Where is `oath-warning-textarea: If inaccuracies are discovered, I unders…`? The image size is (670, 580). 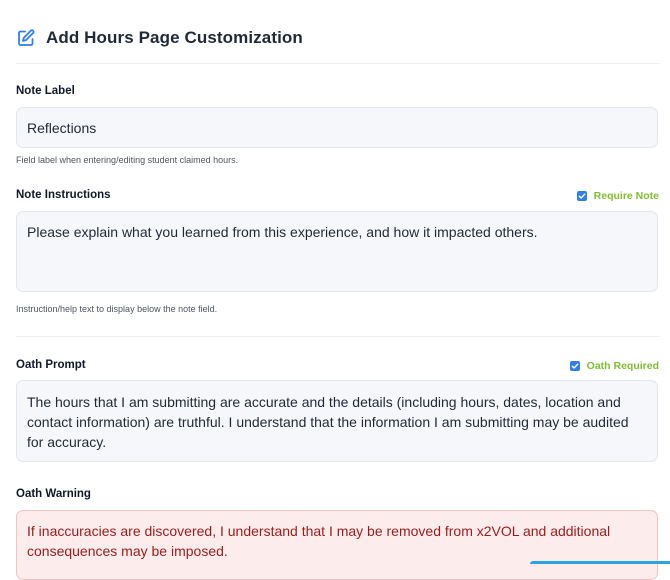
oath-warning-textarea: If inaccuracies are discovered, I unders… is located at coordinates (337, 545).